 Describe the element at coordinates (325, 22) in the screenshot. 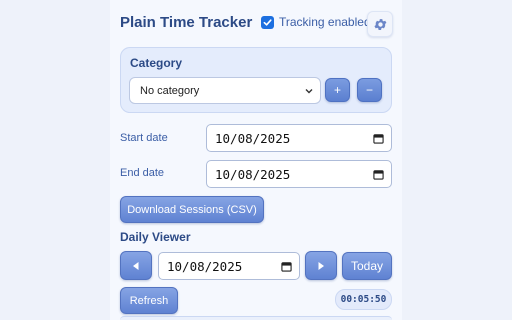

I see `tracking-label: Tracking enabled` at that location.